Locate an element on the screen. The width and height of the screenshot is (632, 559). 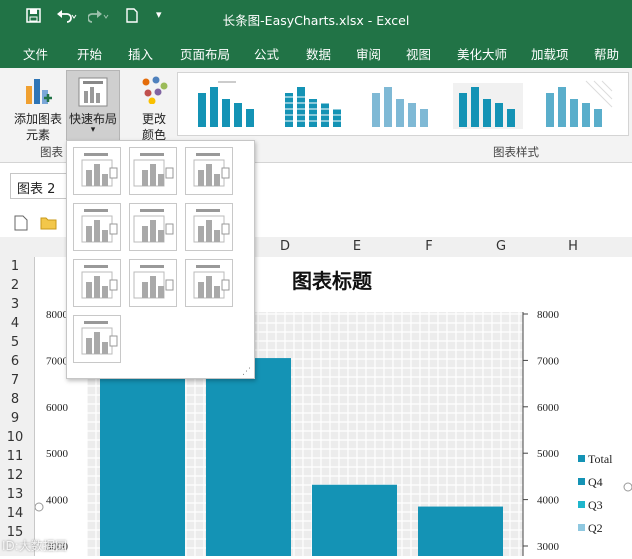
watermark: ID:大数据园 is located at coordinates (34, 546).